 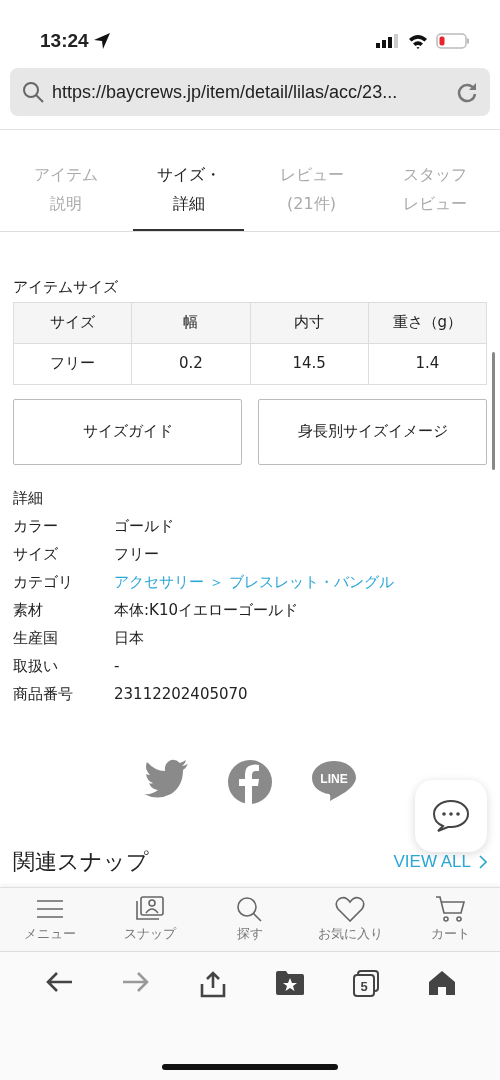 What do you see at coordinates (33, 92) in the screenshot?
I see `search-icon` at bounding box center [33, 92].